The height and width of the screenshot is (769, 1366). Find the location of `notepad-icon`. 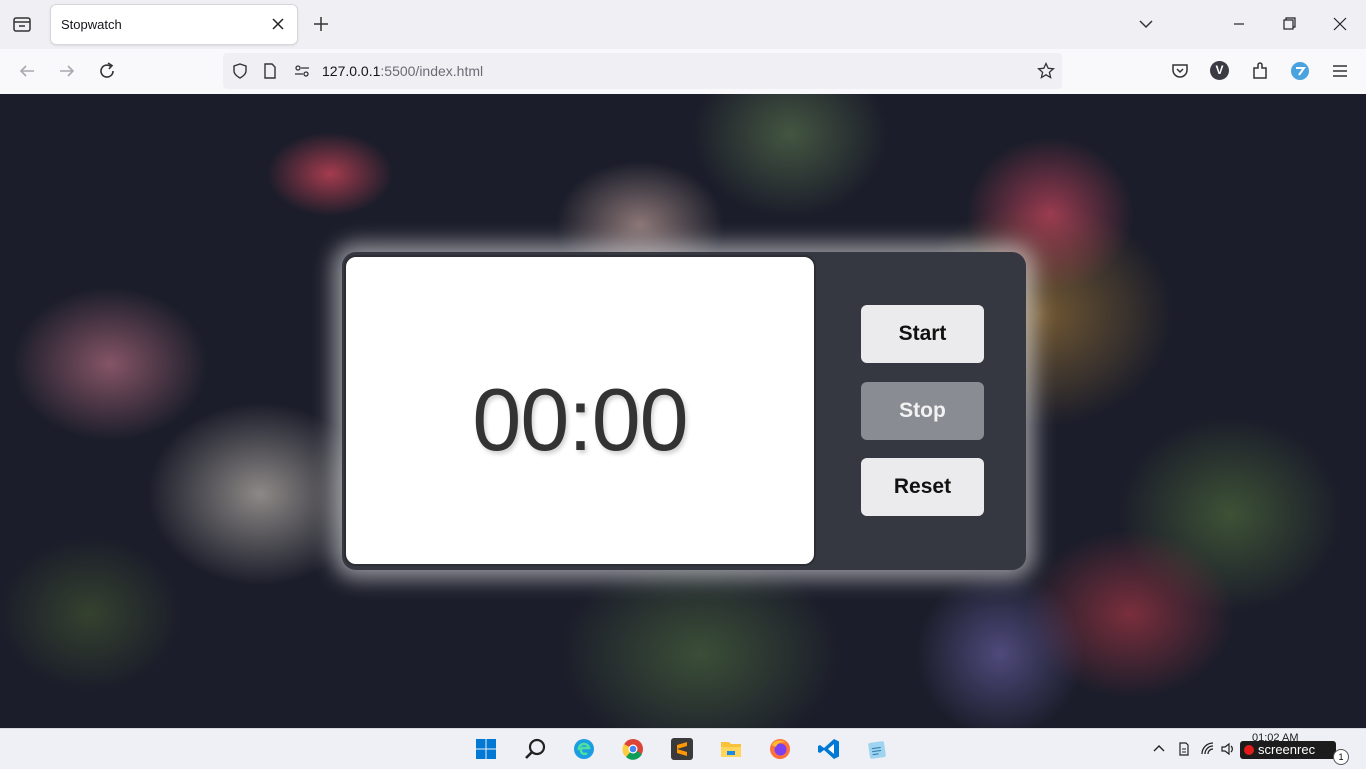

notepad-icon is located at coordinates (878, 749).